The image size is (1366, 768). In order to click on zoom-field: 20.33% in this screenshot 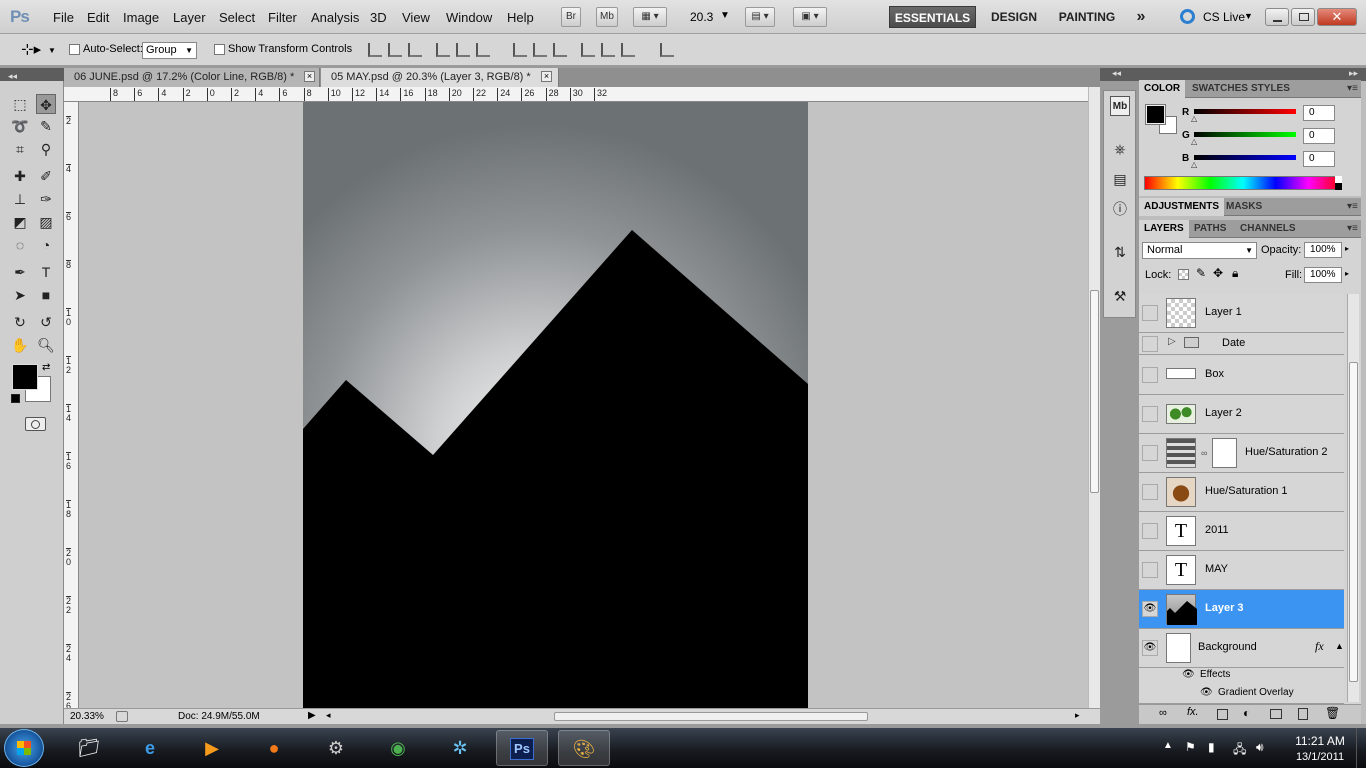, I will do `click(87, 716)`.